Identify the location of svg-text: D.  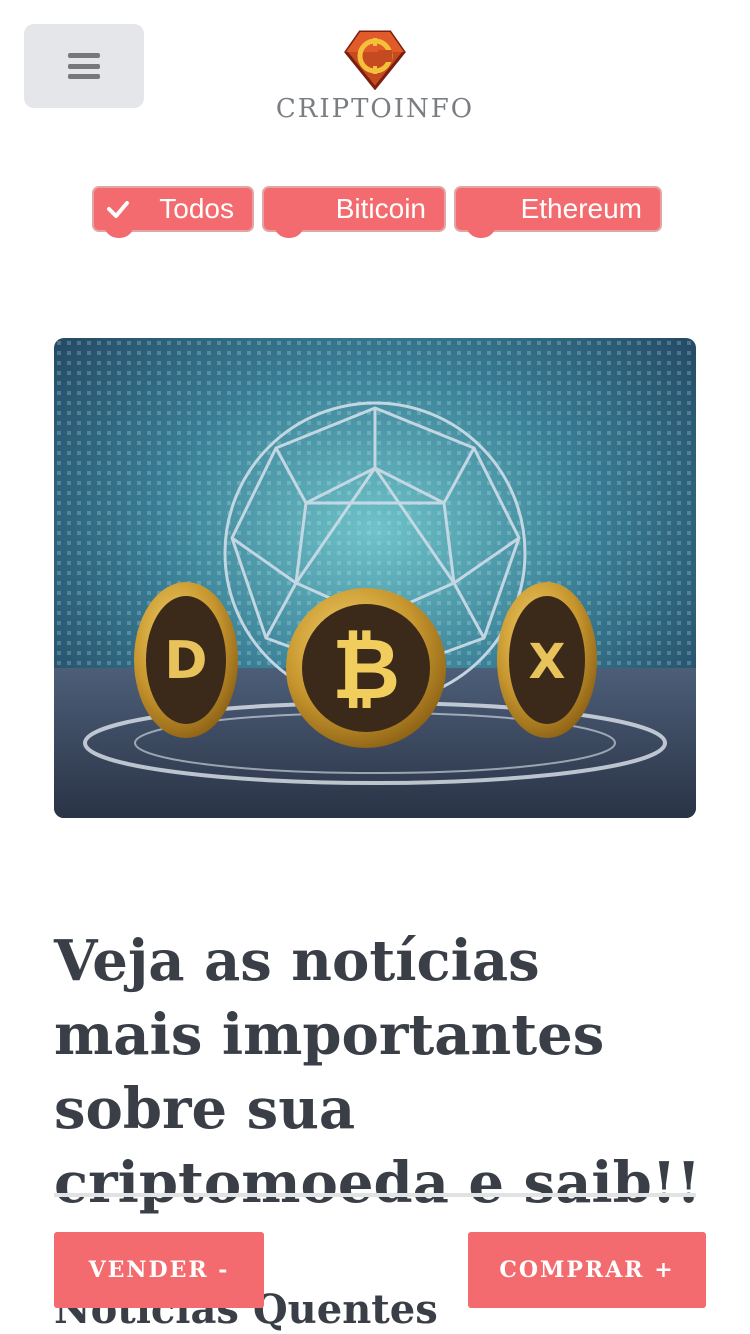
(185, 661).